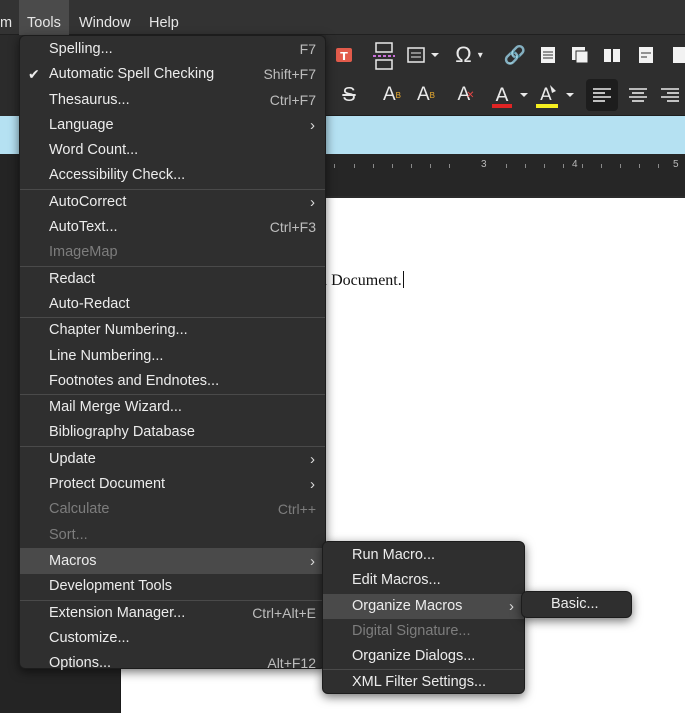 The width and height of the screenshot is (685, 713). I want to click on clear-formatting-icon: A ✕, so click(466, 95).